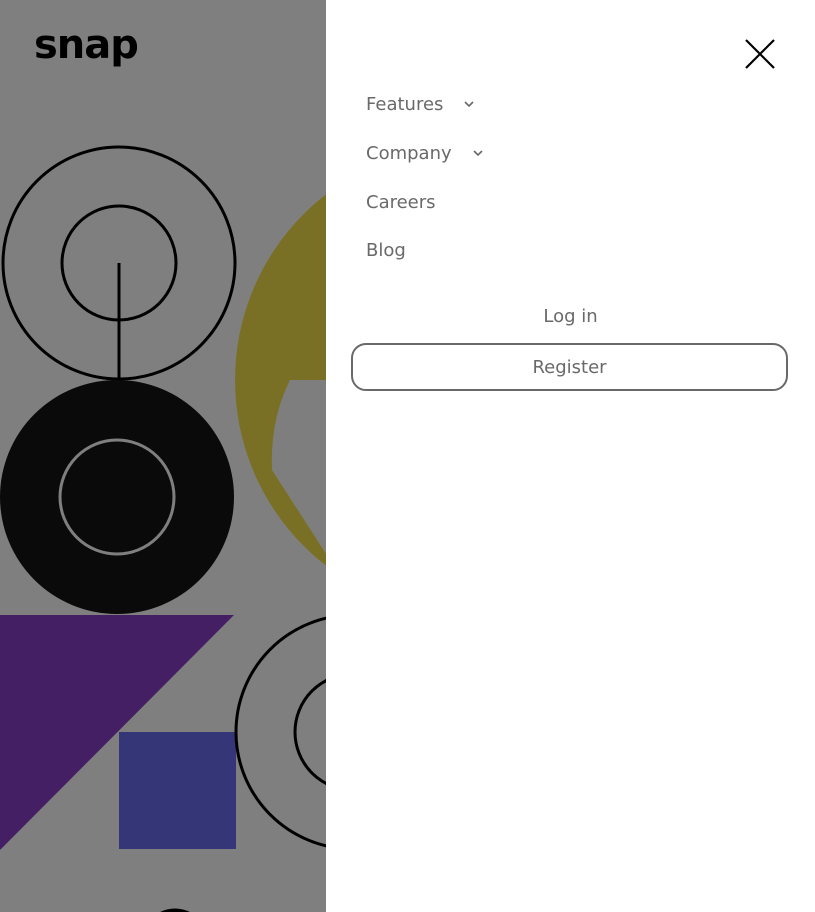 The image size is (815, 912). I want to click on menu-item-label: Features, so click(405, 104).